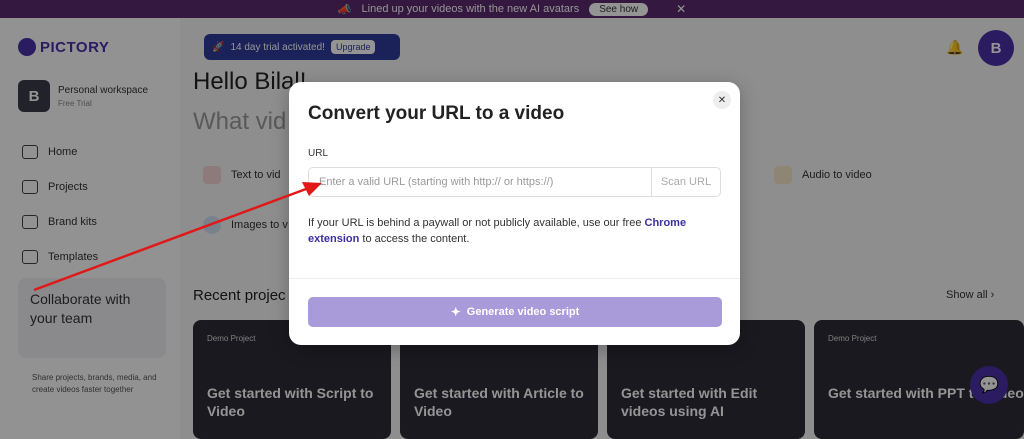  I want to click on modal-title: Convert your URL to a video, so click(436, 113).